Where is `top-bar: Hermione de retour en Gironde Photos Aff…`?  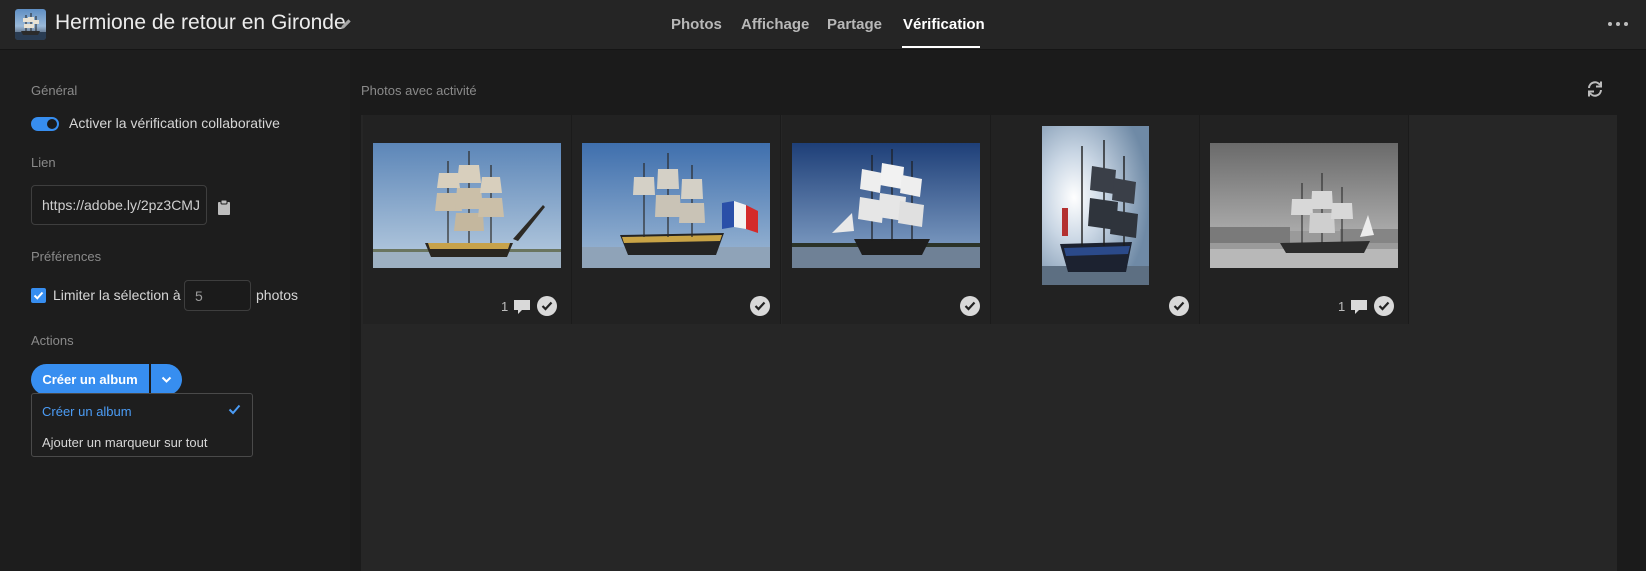
top-bar: Hermione de retour en Gironde Photos Aff… is located at coordinates (823, 25).